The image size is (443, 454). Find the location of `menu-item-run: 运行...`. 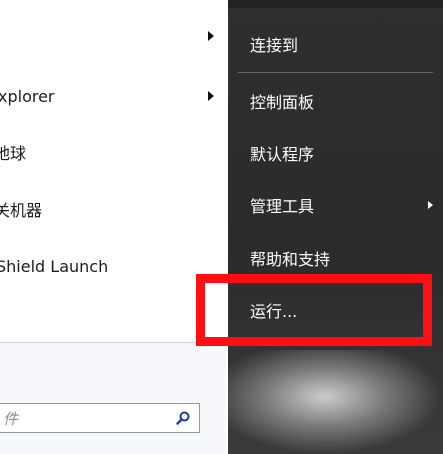

menu-item-run: 运行... is located at coordinates (335, 310).